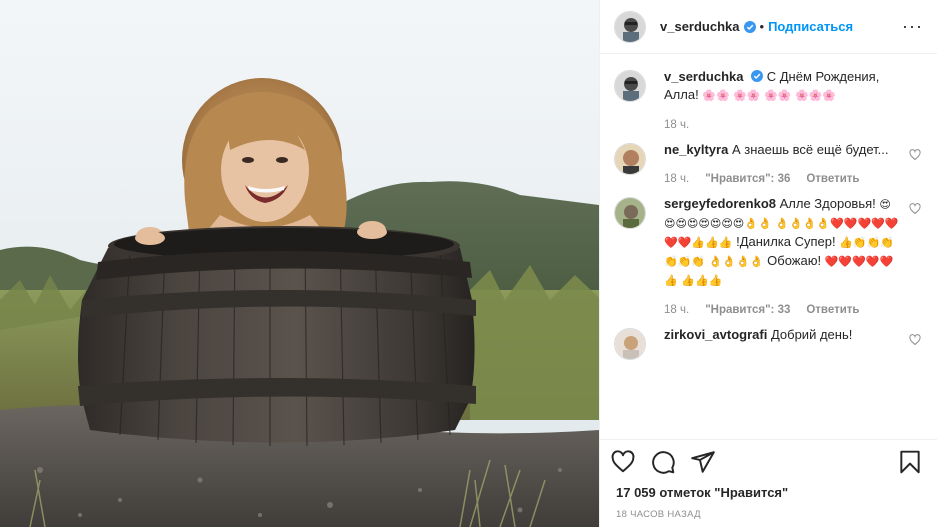 This screenshot has height=527, width=937. I want to click on post-actions, so click(768, 461).